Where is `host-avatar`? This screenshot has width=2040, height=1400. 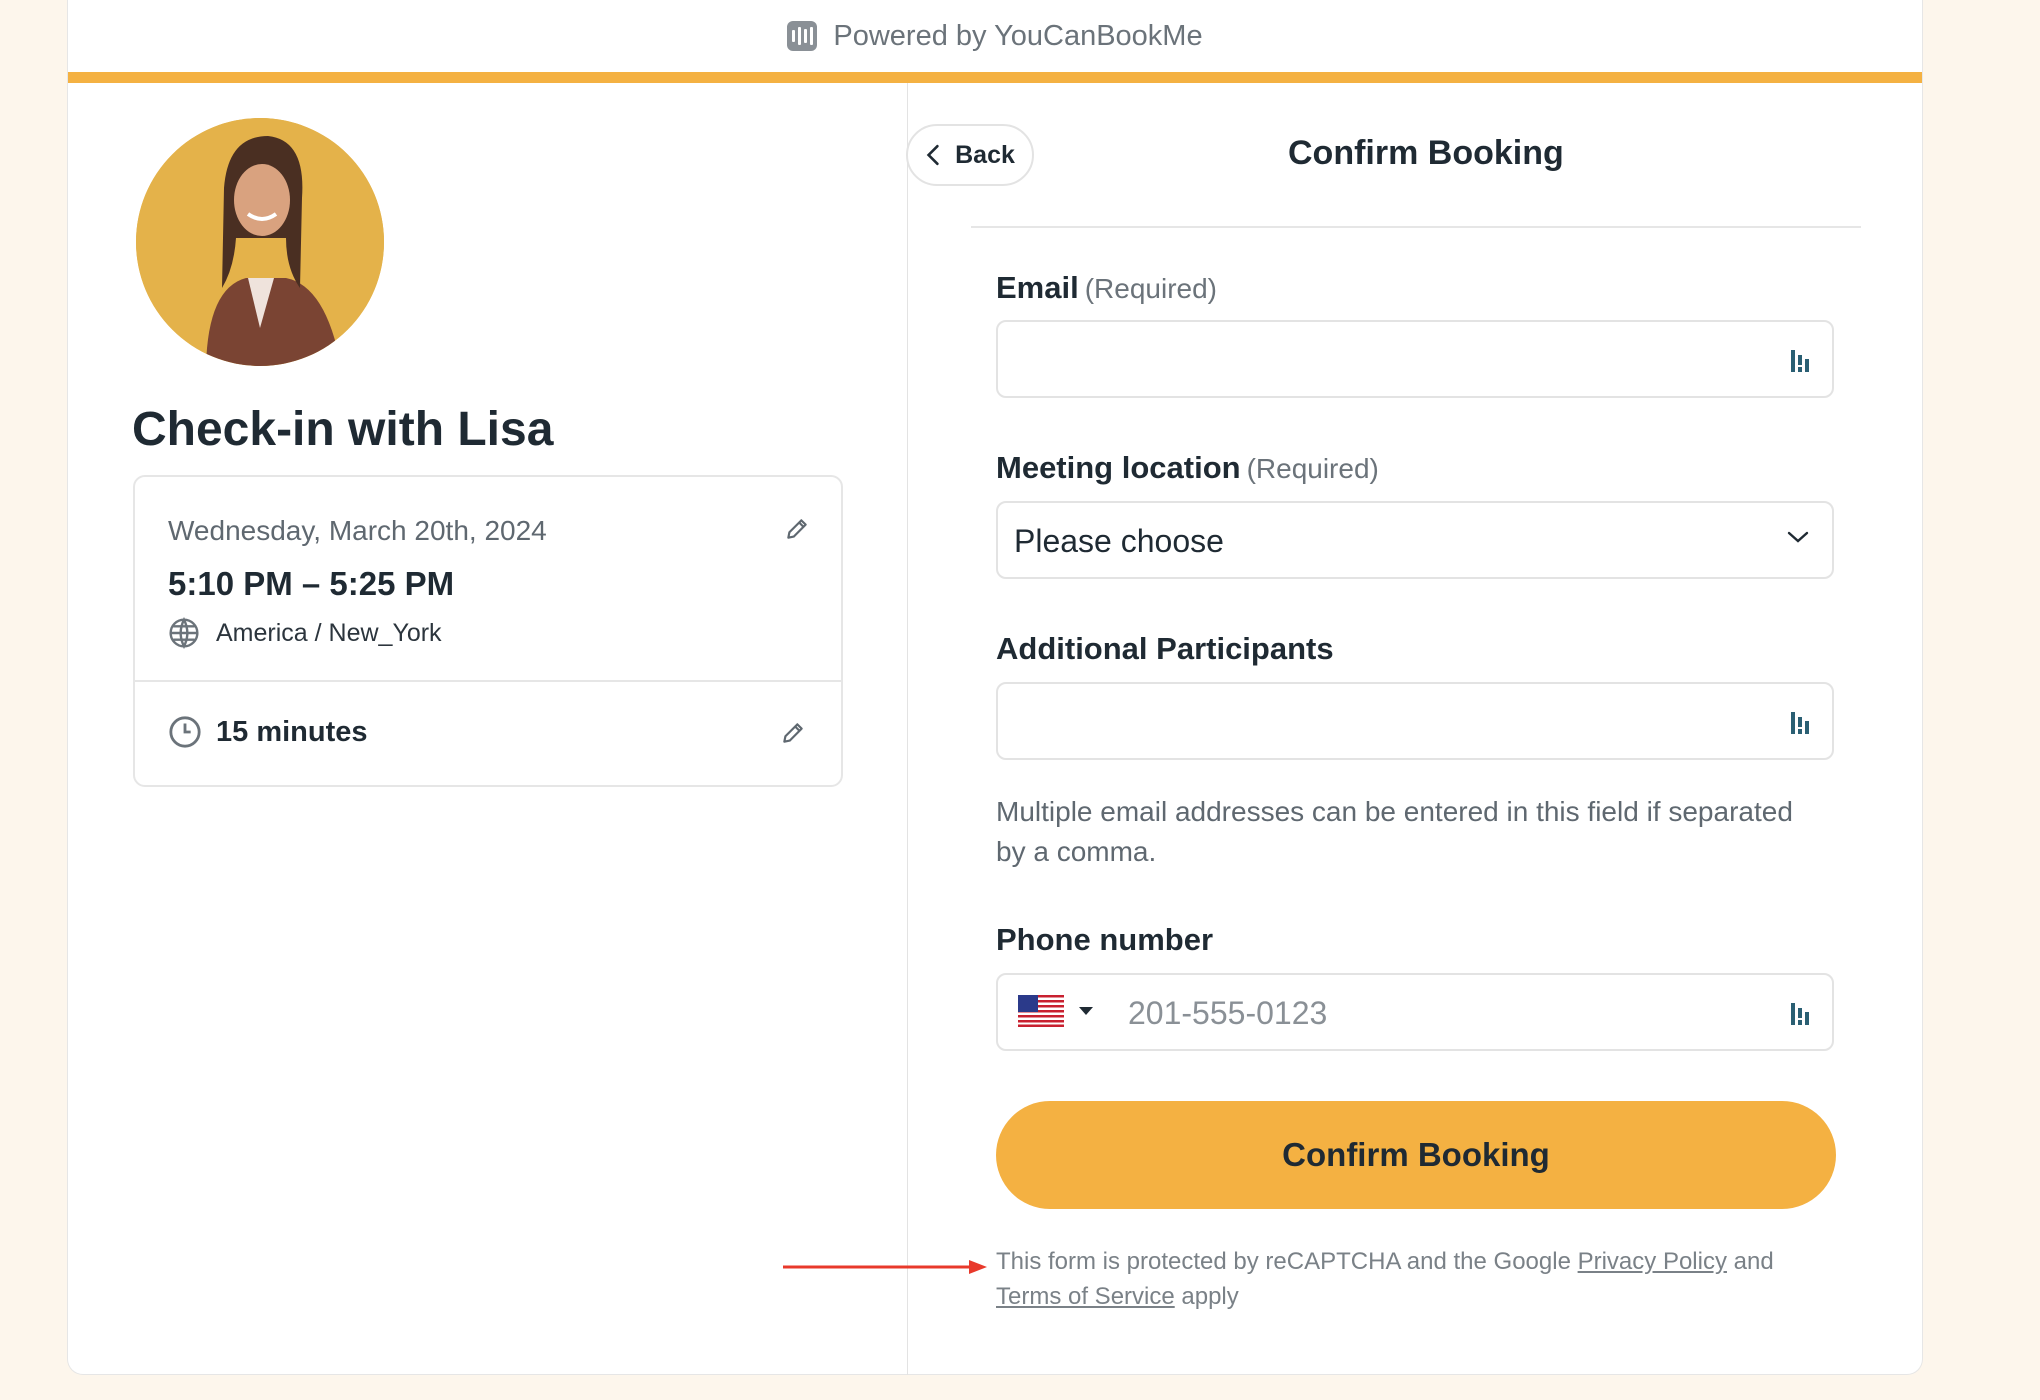 host-avatar is located at coordinates (260, 242).